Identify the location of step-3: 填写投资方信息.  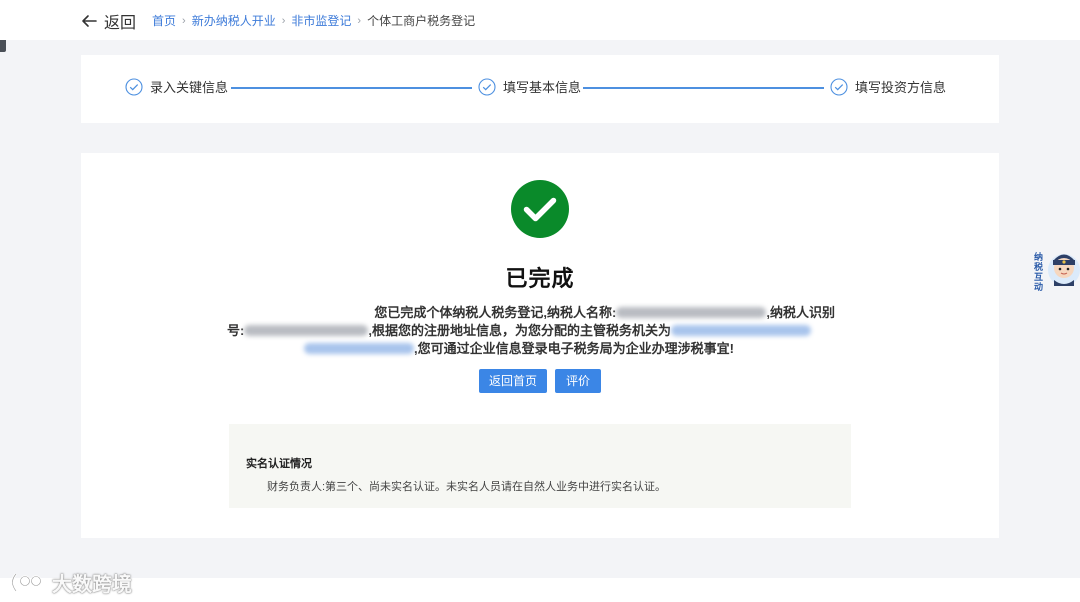
(888, 86).